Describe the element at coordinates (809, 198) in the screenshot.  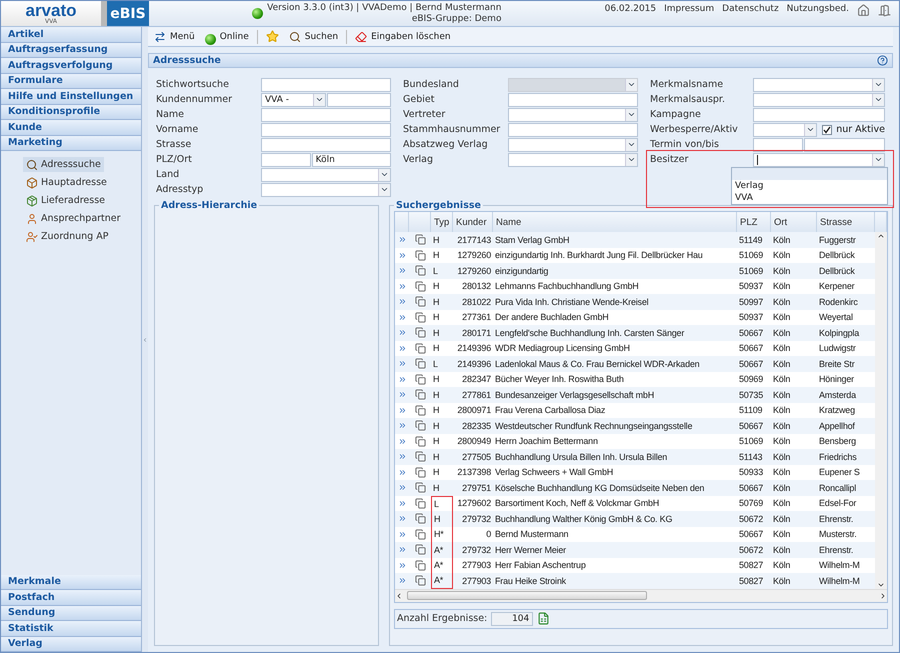
I see `dropdown-option: VVA` at that location.